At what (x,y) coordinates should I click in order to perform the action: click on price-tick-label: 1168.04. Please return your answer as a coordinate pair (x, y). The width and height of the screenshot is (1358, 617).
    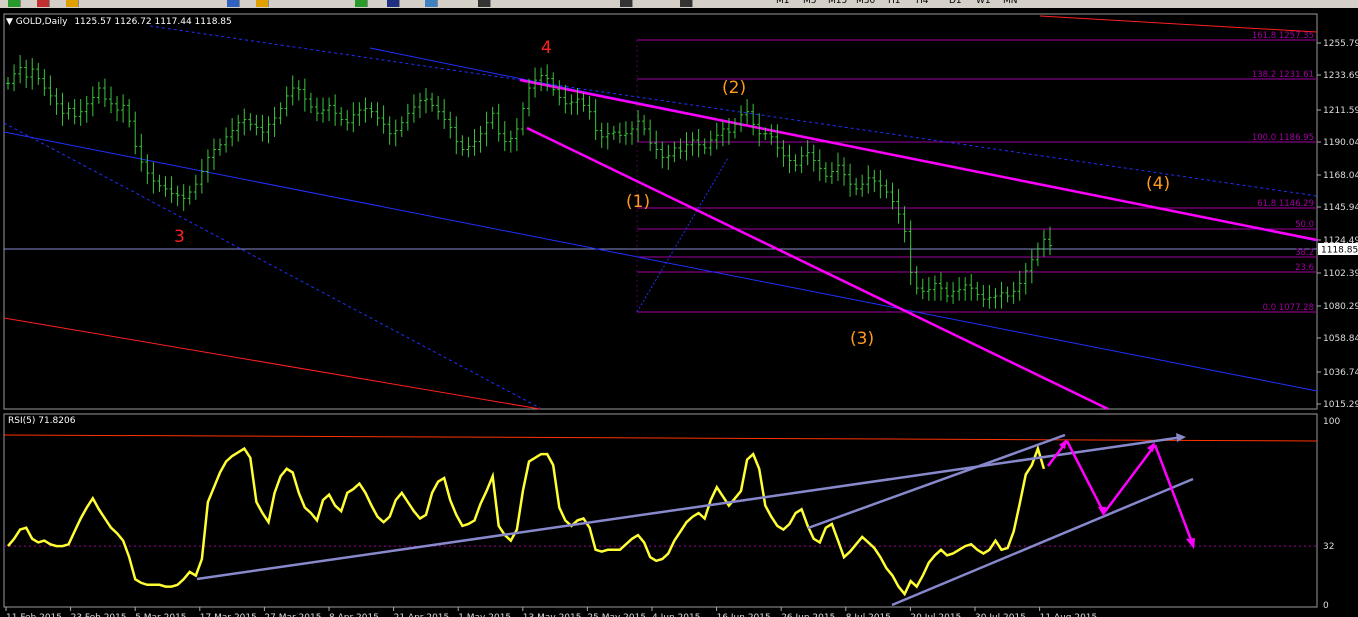
    Looking at the image, I should click on (1340, 176).